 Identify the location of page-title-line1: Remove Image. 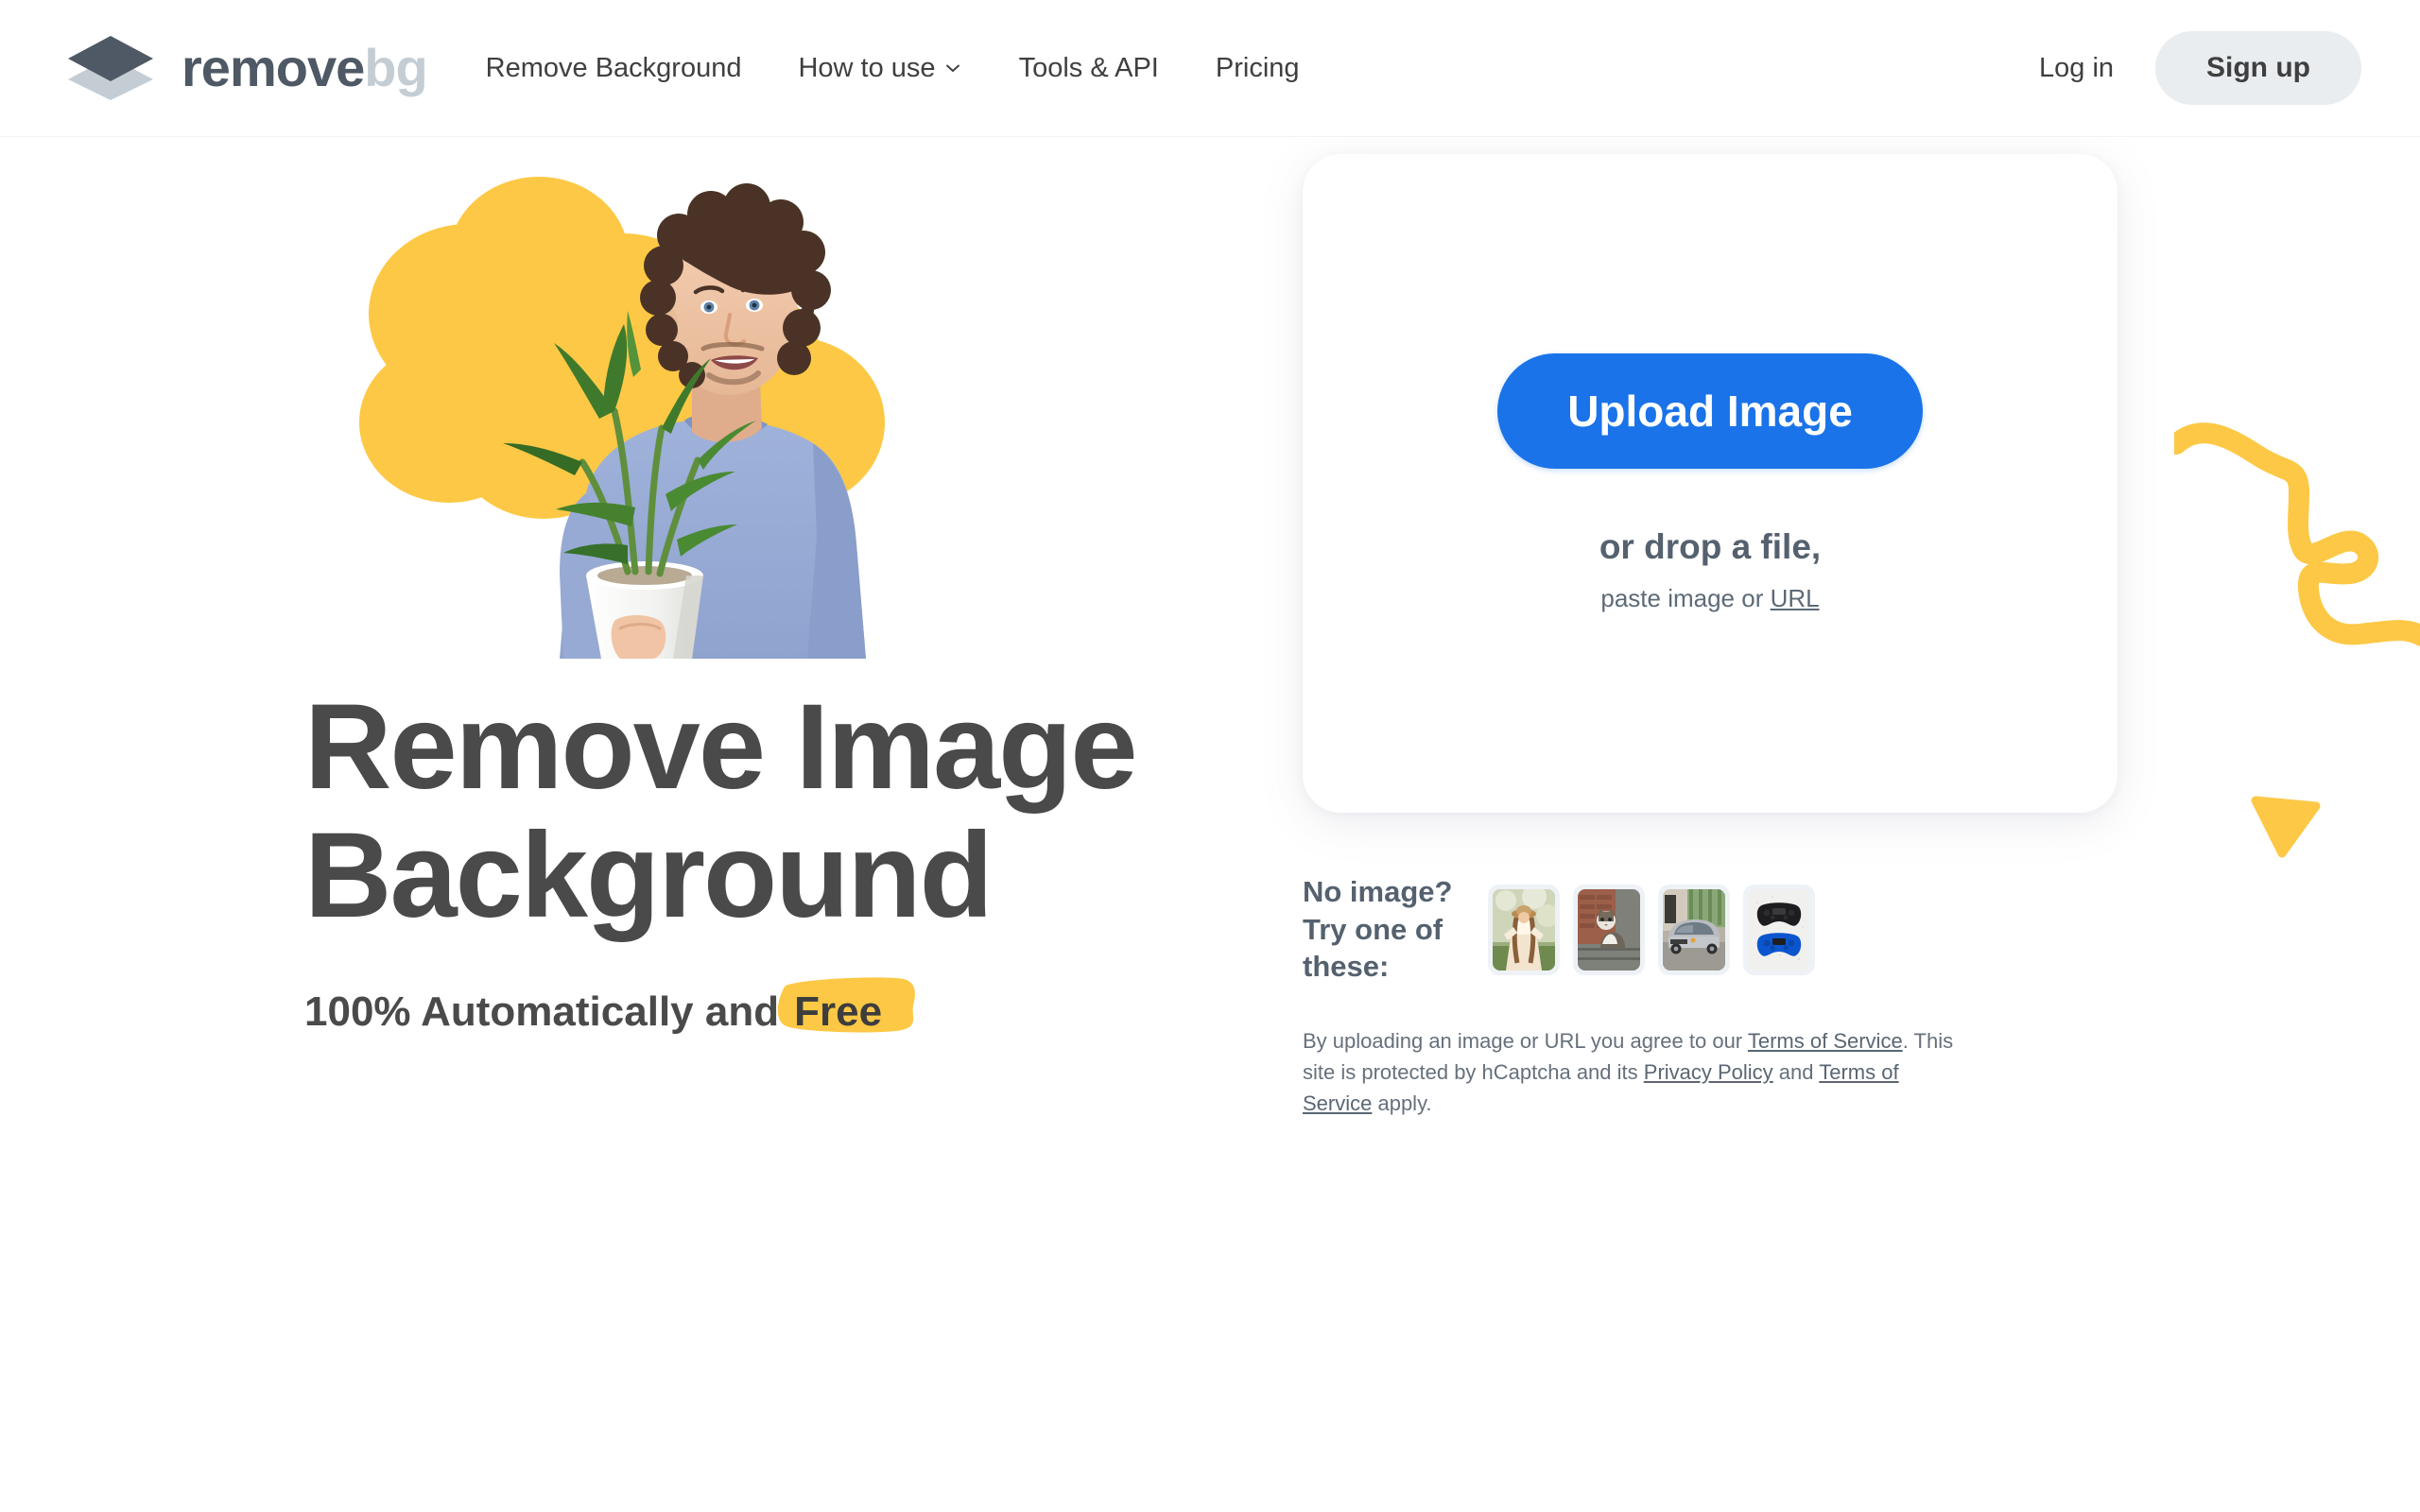
(721, 747).